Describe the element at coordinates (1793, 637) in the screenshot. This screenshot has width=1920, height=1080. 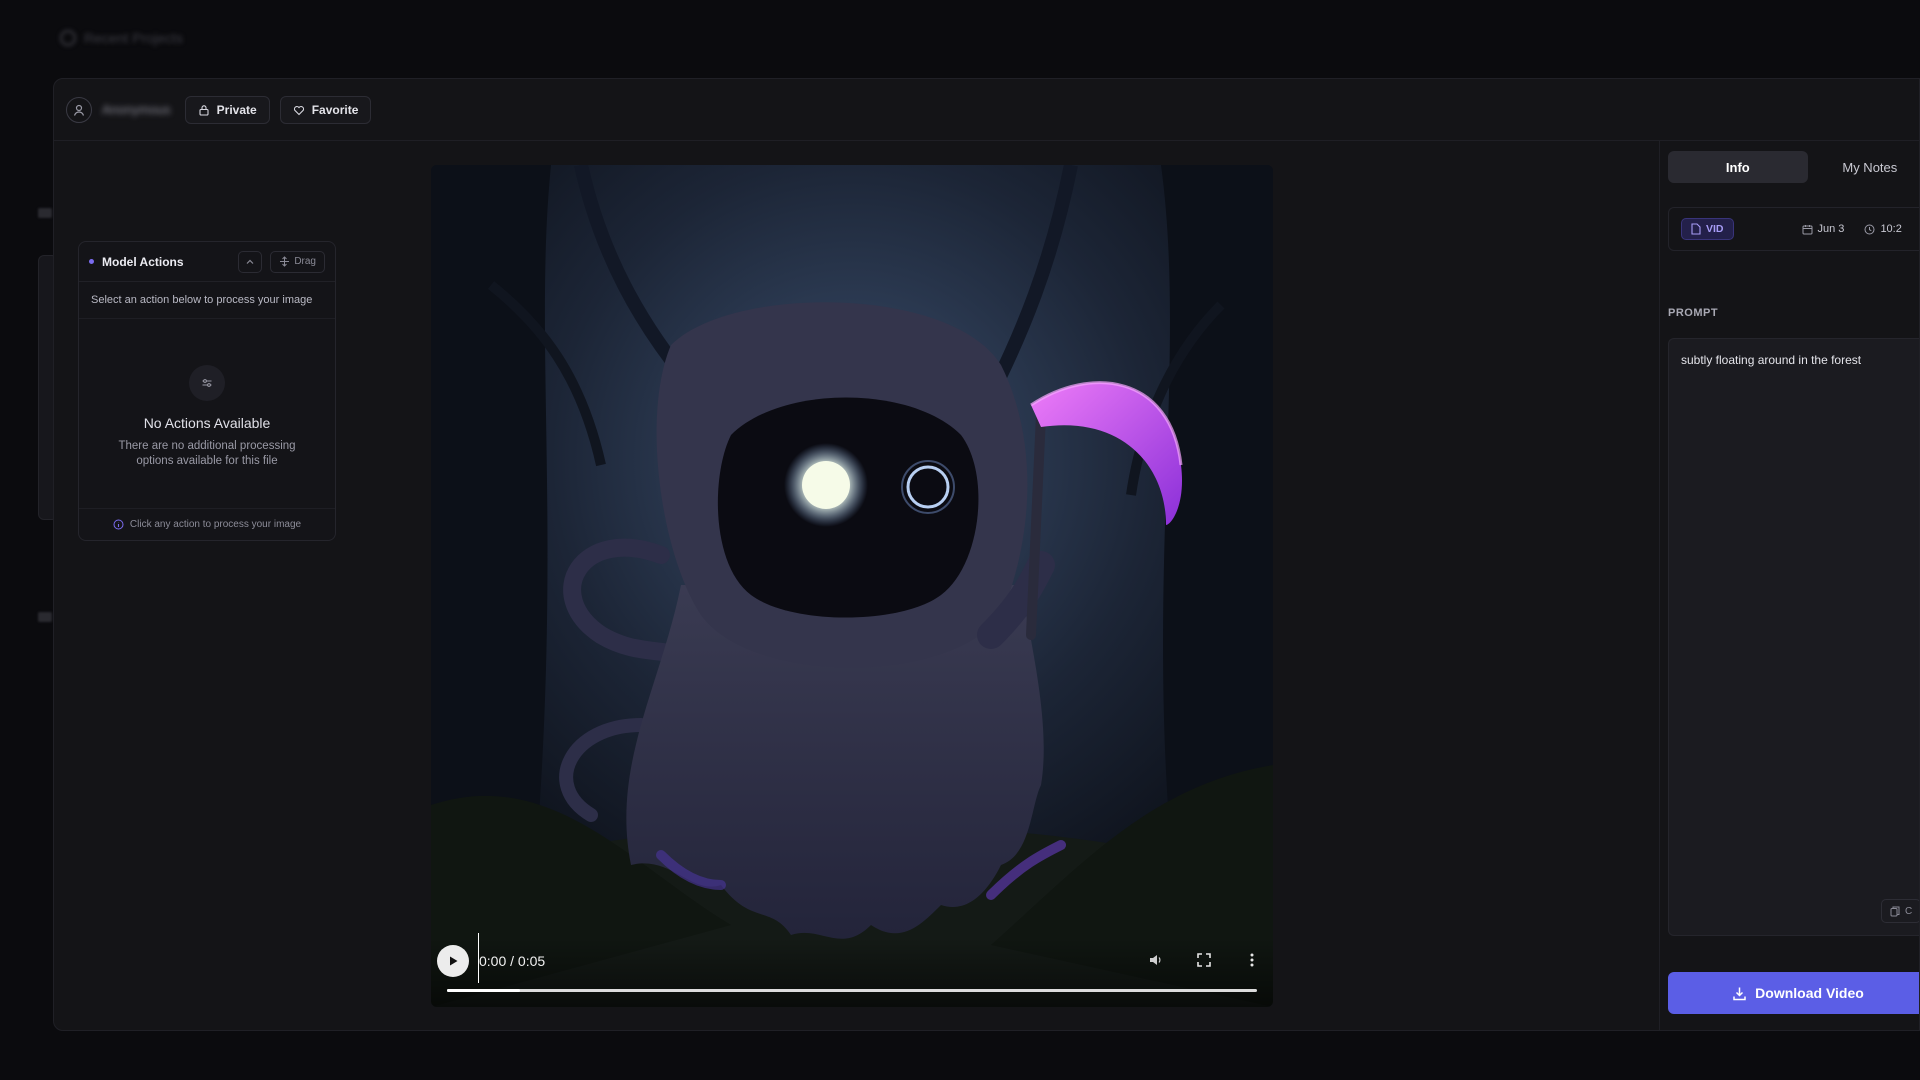
I see `prompt-box: subtly floating around in the forest C` at that location.